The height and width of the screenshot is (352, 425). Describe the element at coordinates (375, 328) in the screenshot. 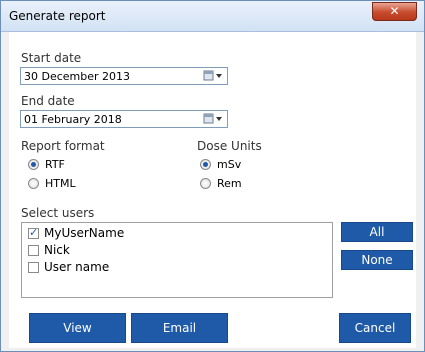

I see `cancel-button: Cancel` at that location.